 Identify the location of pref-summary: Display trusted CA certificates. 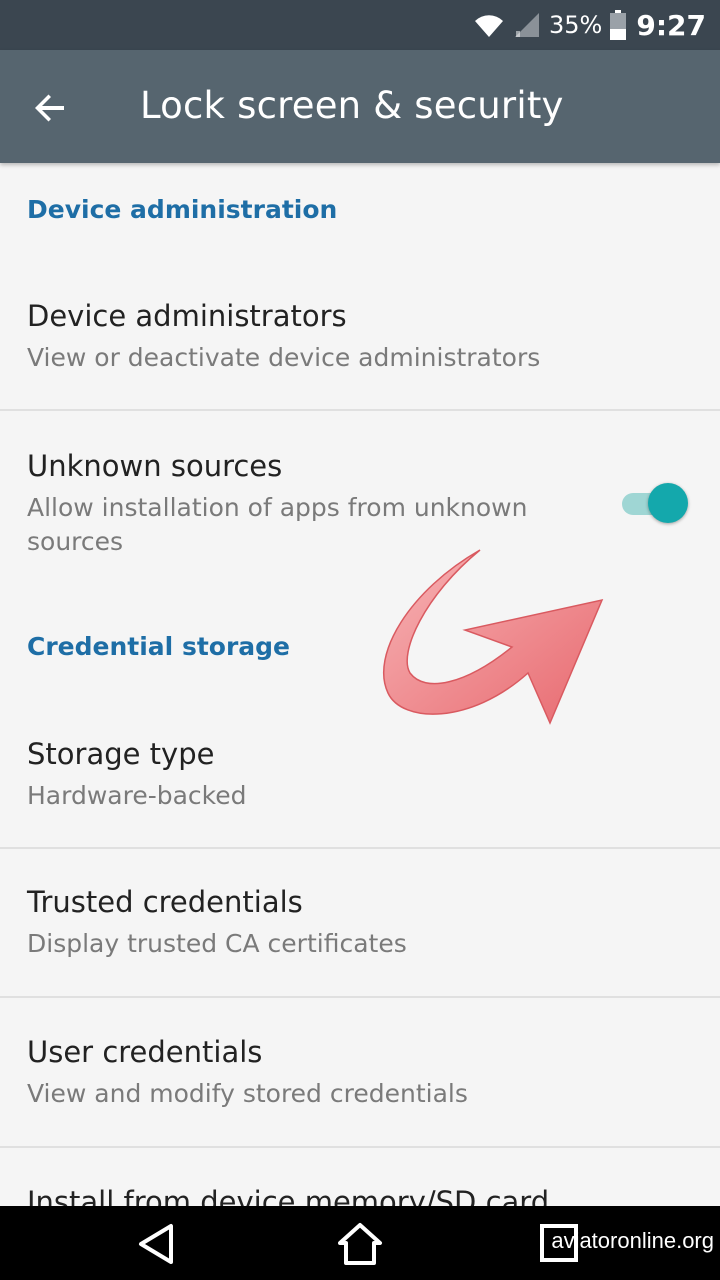
(217, 943).